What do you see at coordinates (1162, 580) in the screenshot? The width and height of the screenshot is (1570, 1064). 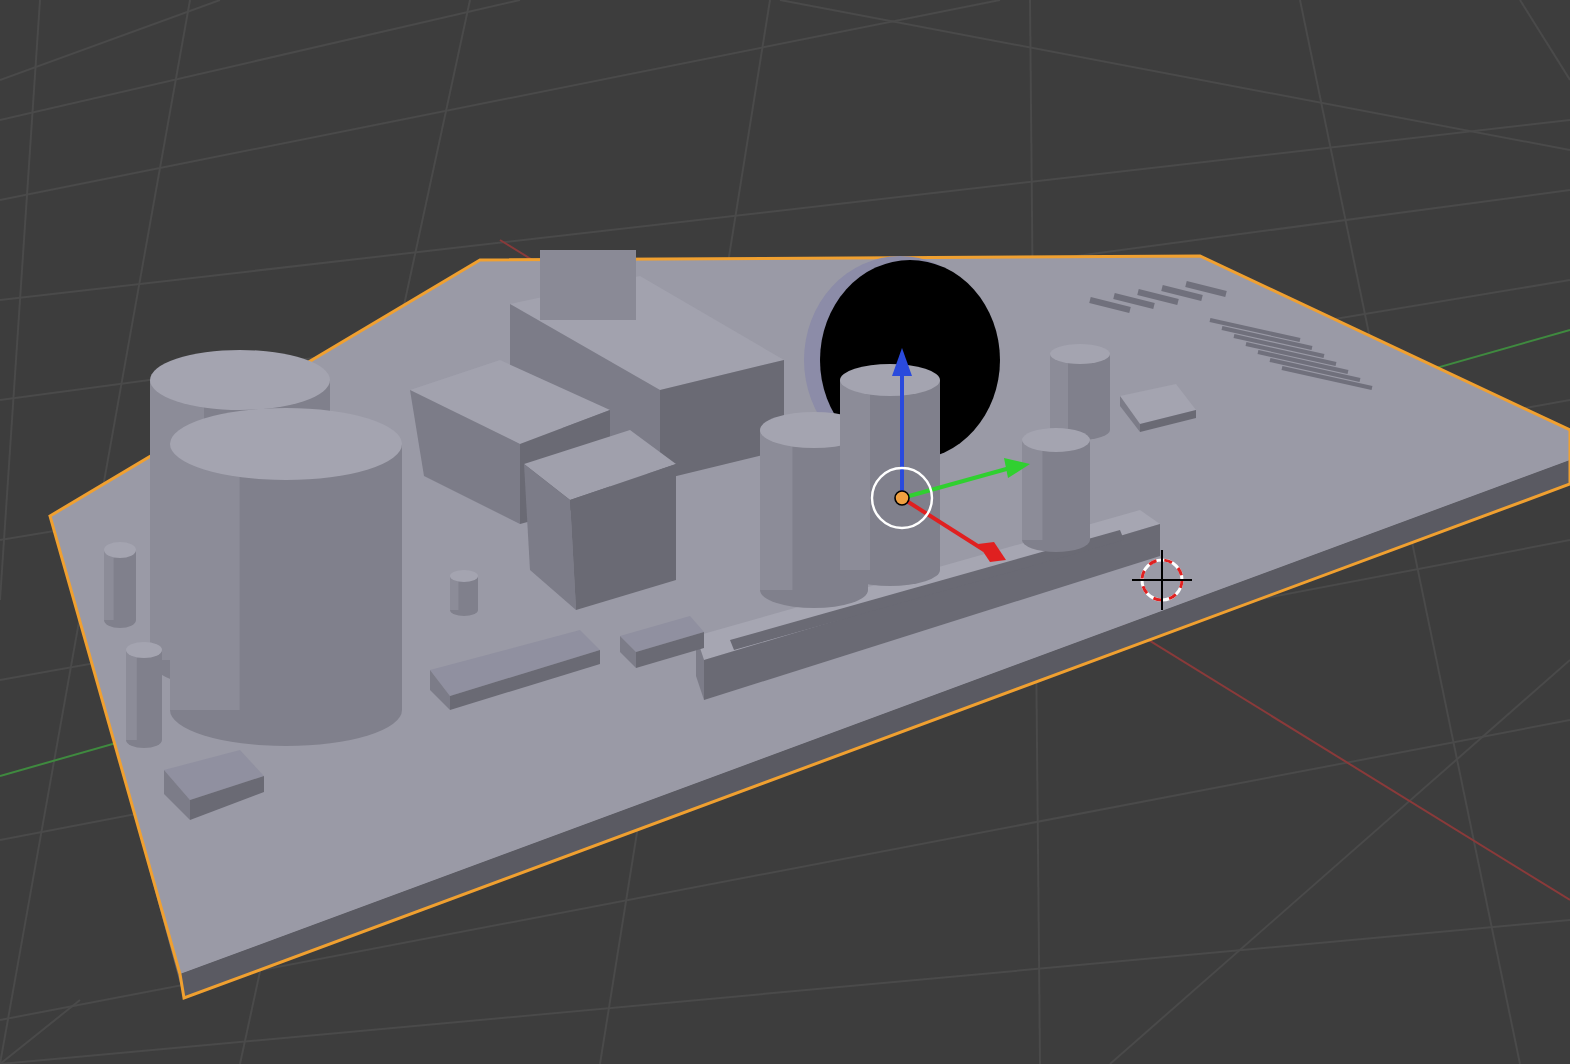 I see `3d-cursor-icon` at bounding box center [1162, 580].